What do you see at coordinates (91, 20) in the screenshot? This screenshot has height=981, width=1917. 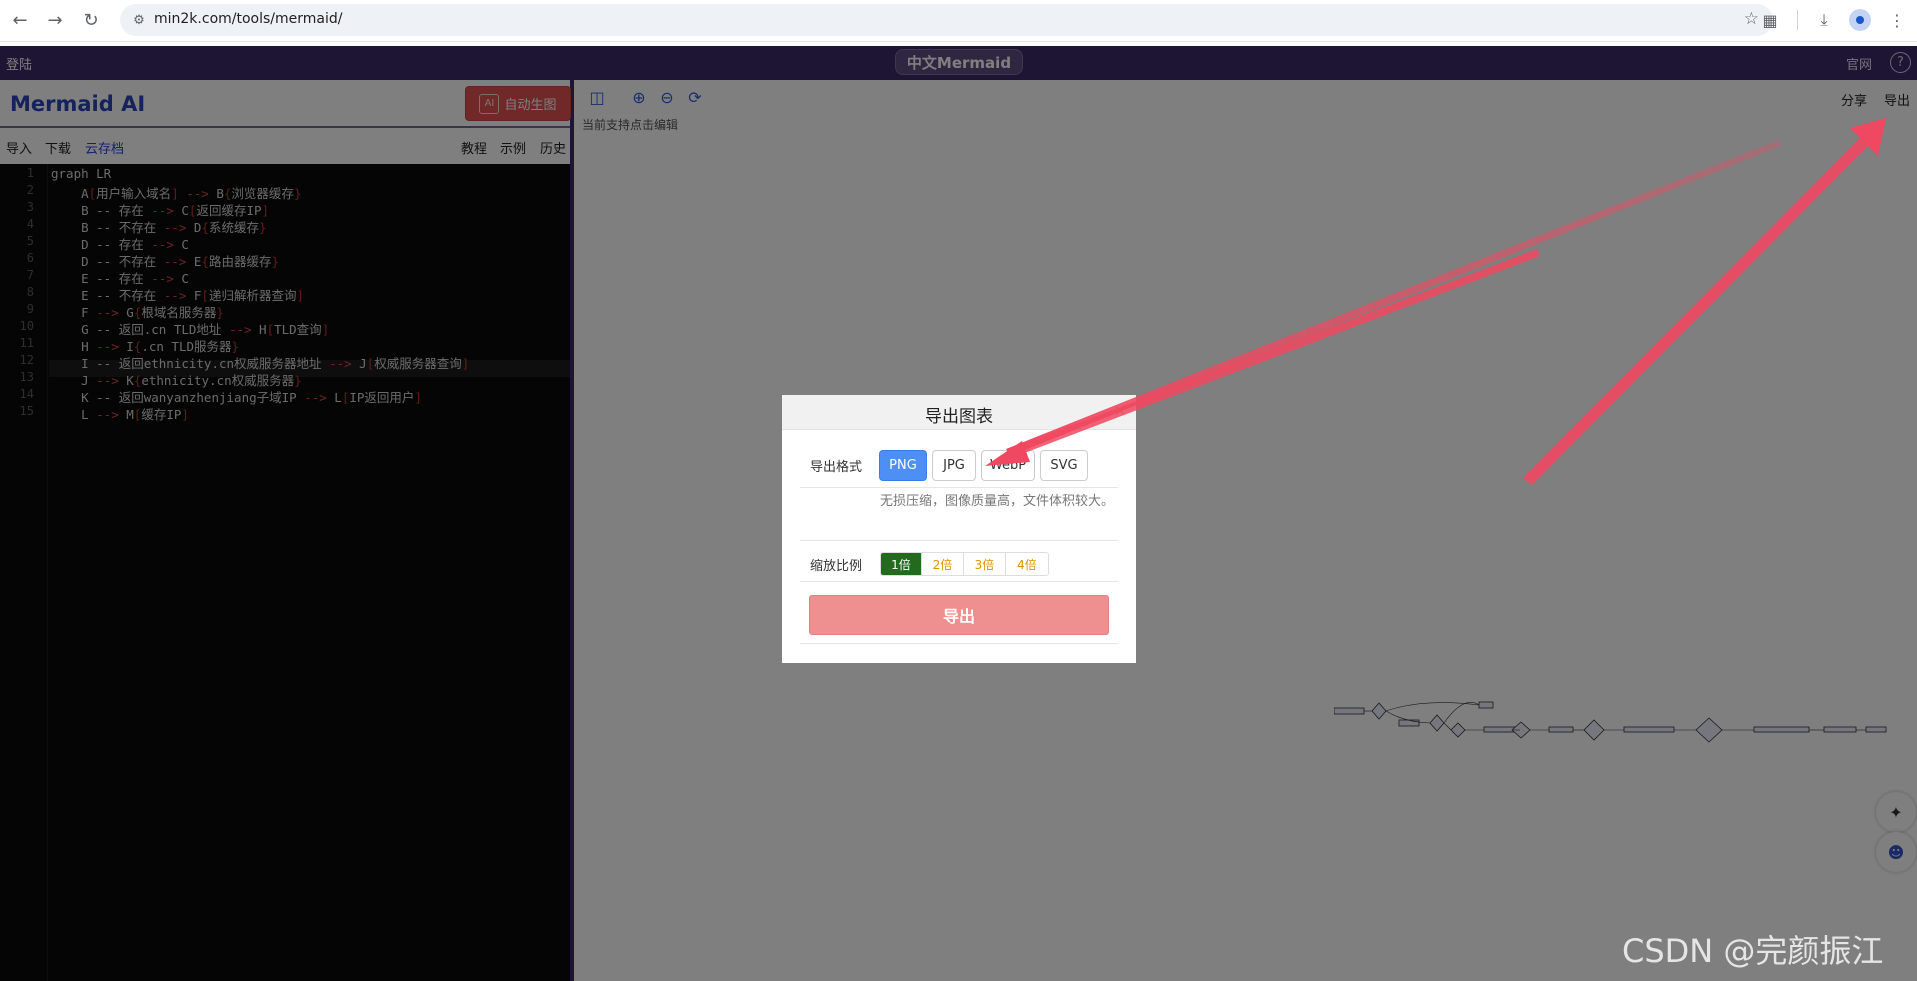 I see `reload-icon: ↻` at bounding box center [91, 20].